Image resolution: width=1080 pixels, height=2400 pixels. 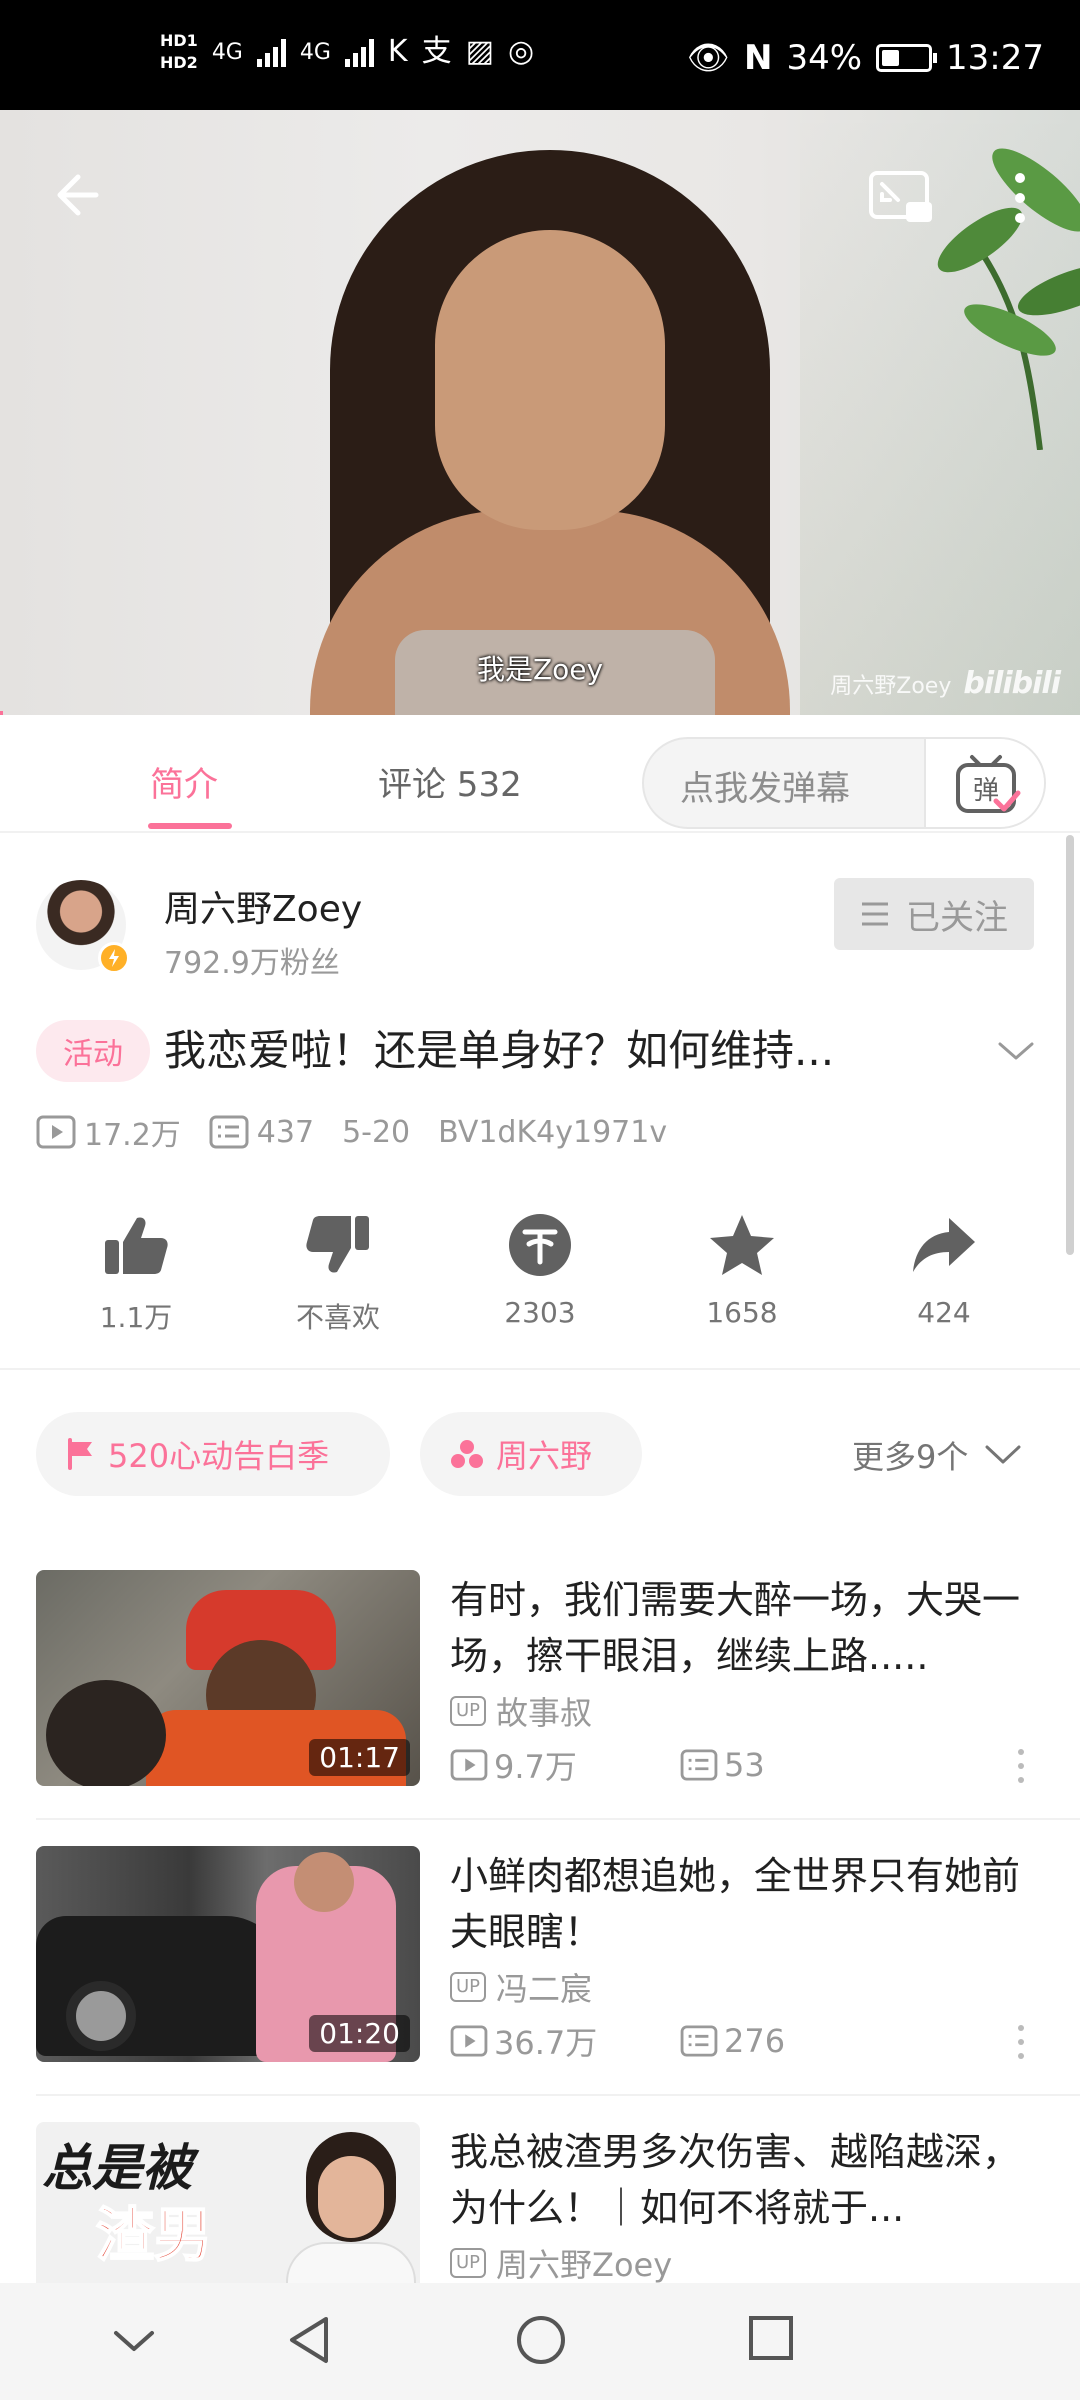 What do you see at coordinates (190, 826) in the screenshot?
I see `tab-active-indicator` at bounding box center [190, 826].